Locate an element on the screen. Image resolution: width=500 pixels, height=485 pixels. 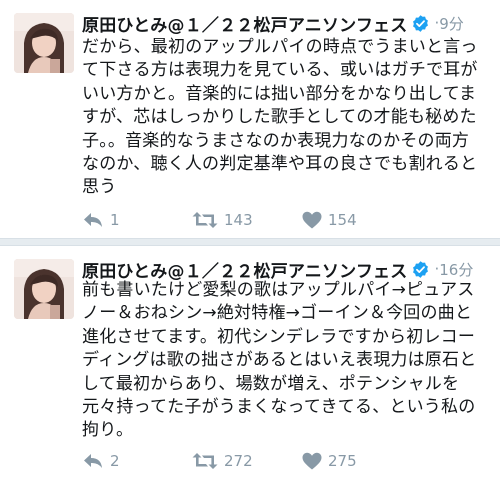
retweet-button: 143 is located at coordinates (247, 220).